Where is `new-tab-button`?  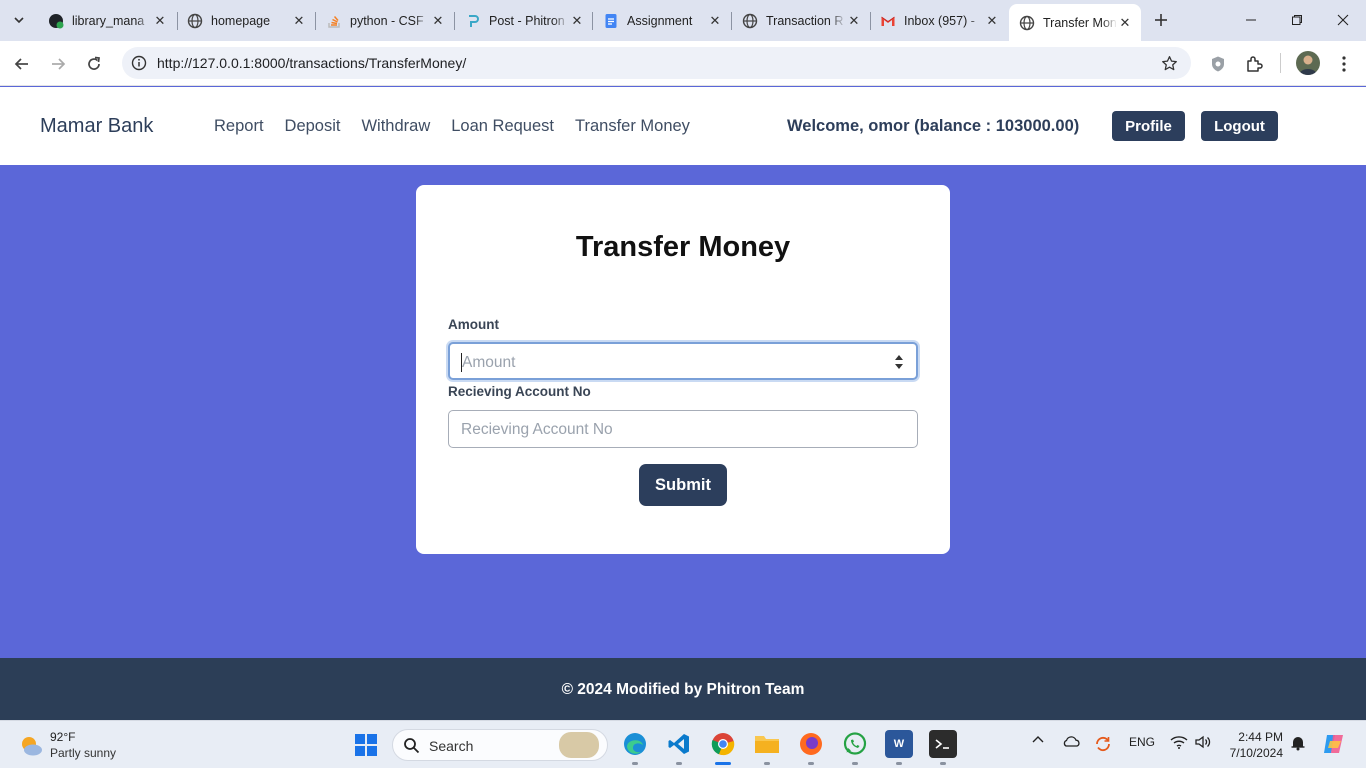
new-tab-button is located at coordinates (1161, 20).